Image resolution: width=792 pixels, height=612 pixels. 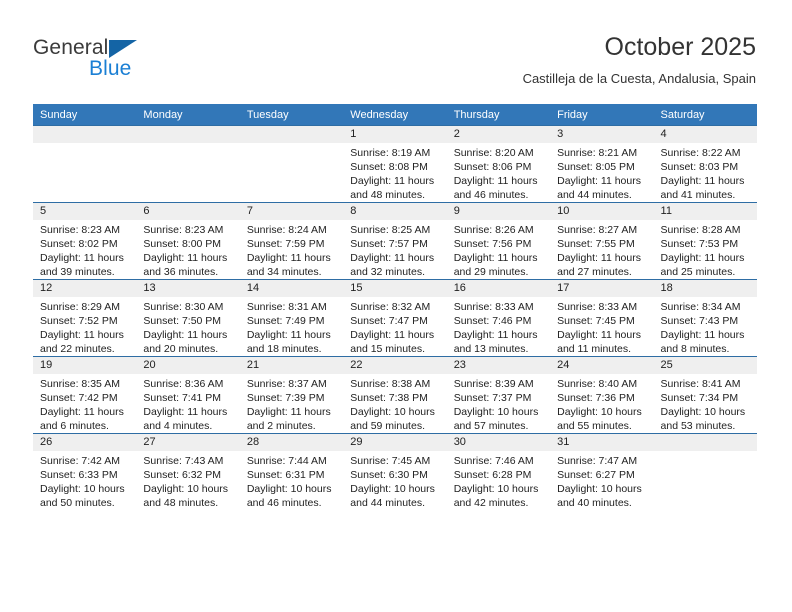 What do you see at coordinates (597, 230) in the screenshot?
I see `sunrise-text: Sunrise: 8:27 AM` at bounding box center [597, 230].